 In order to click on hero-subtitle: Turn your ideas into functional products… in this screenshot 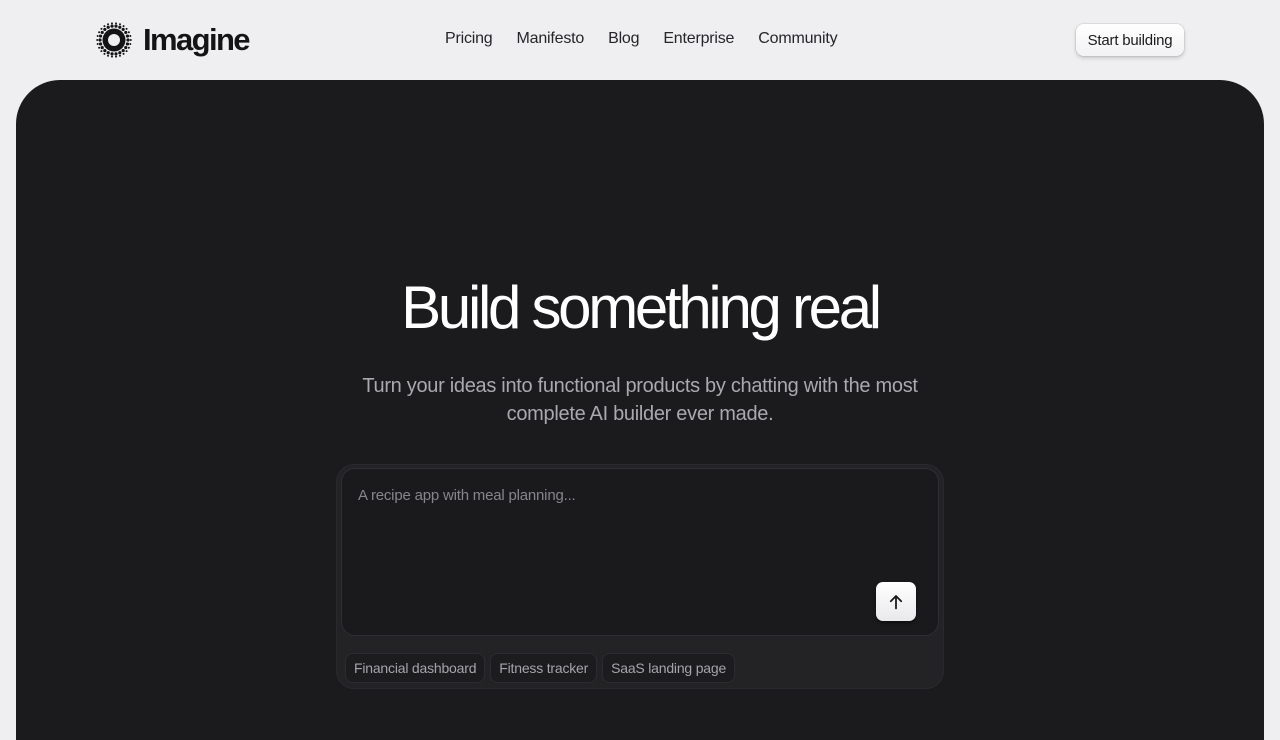, I will do `click(640, 400)`.